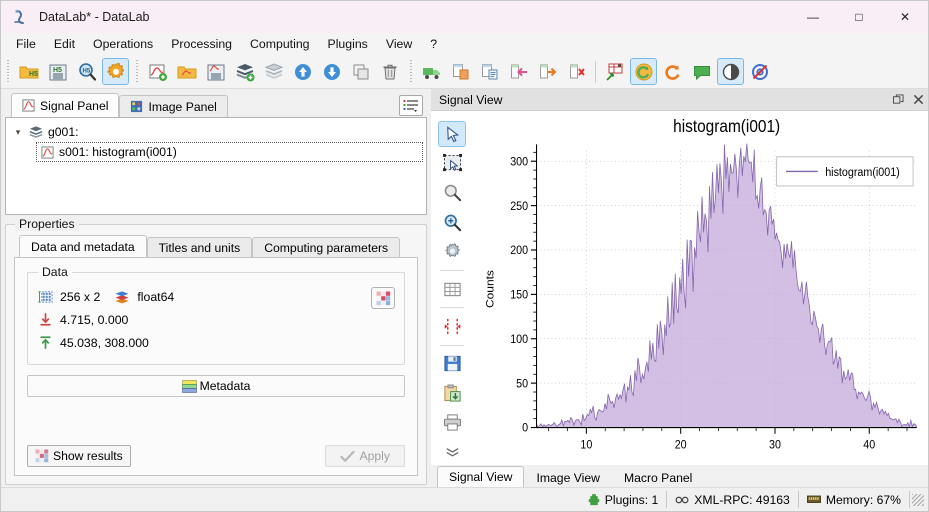  What do you see at coordinates (80, 296) in the screenshot?
I see `data-shape-value: 256 x 2` at bounding box center [80, 296].